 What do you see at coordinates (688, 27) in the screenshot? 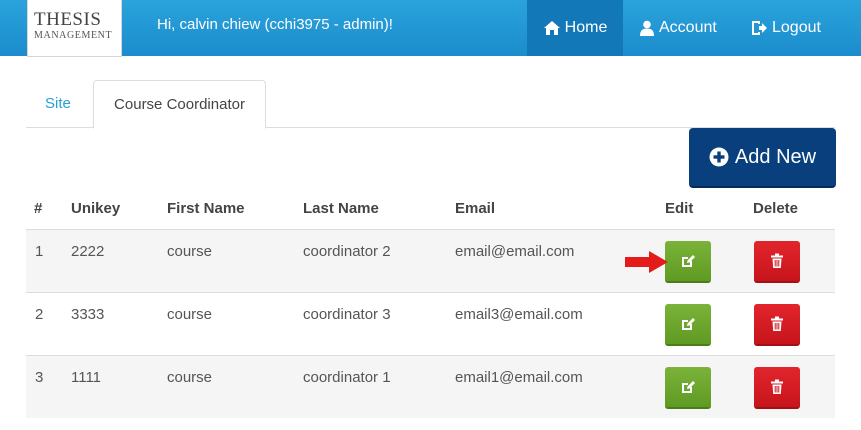
I see `nav-account-label: Account` at bounding box center [688, 27].